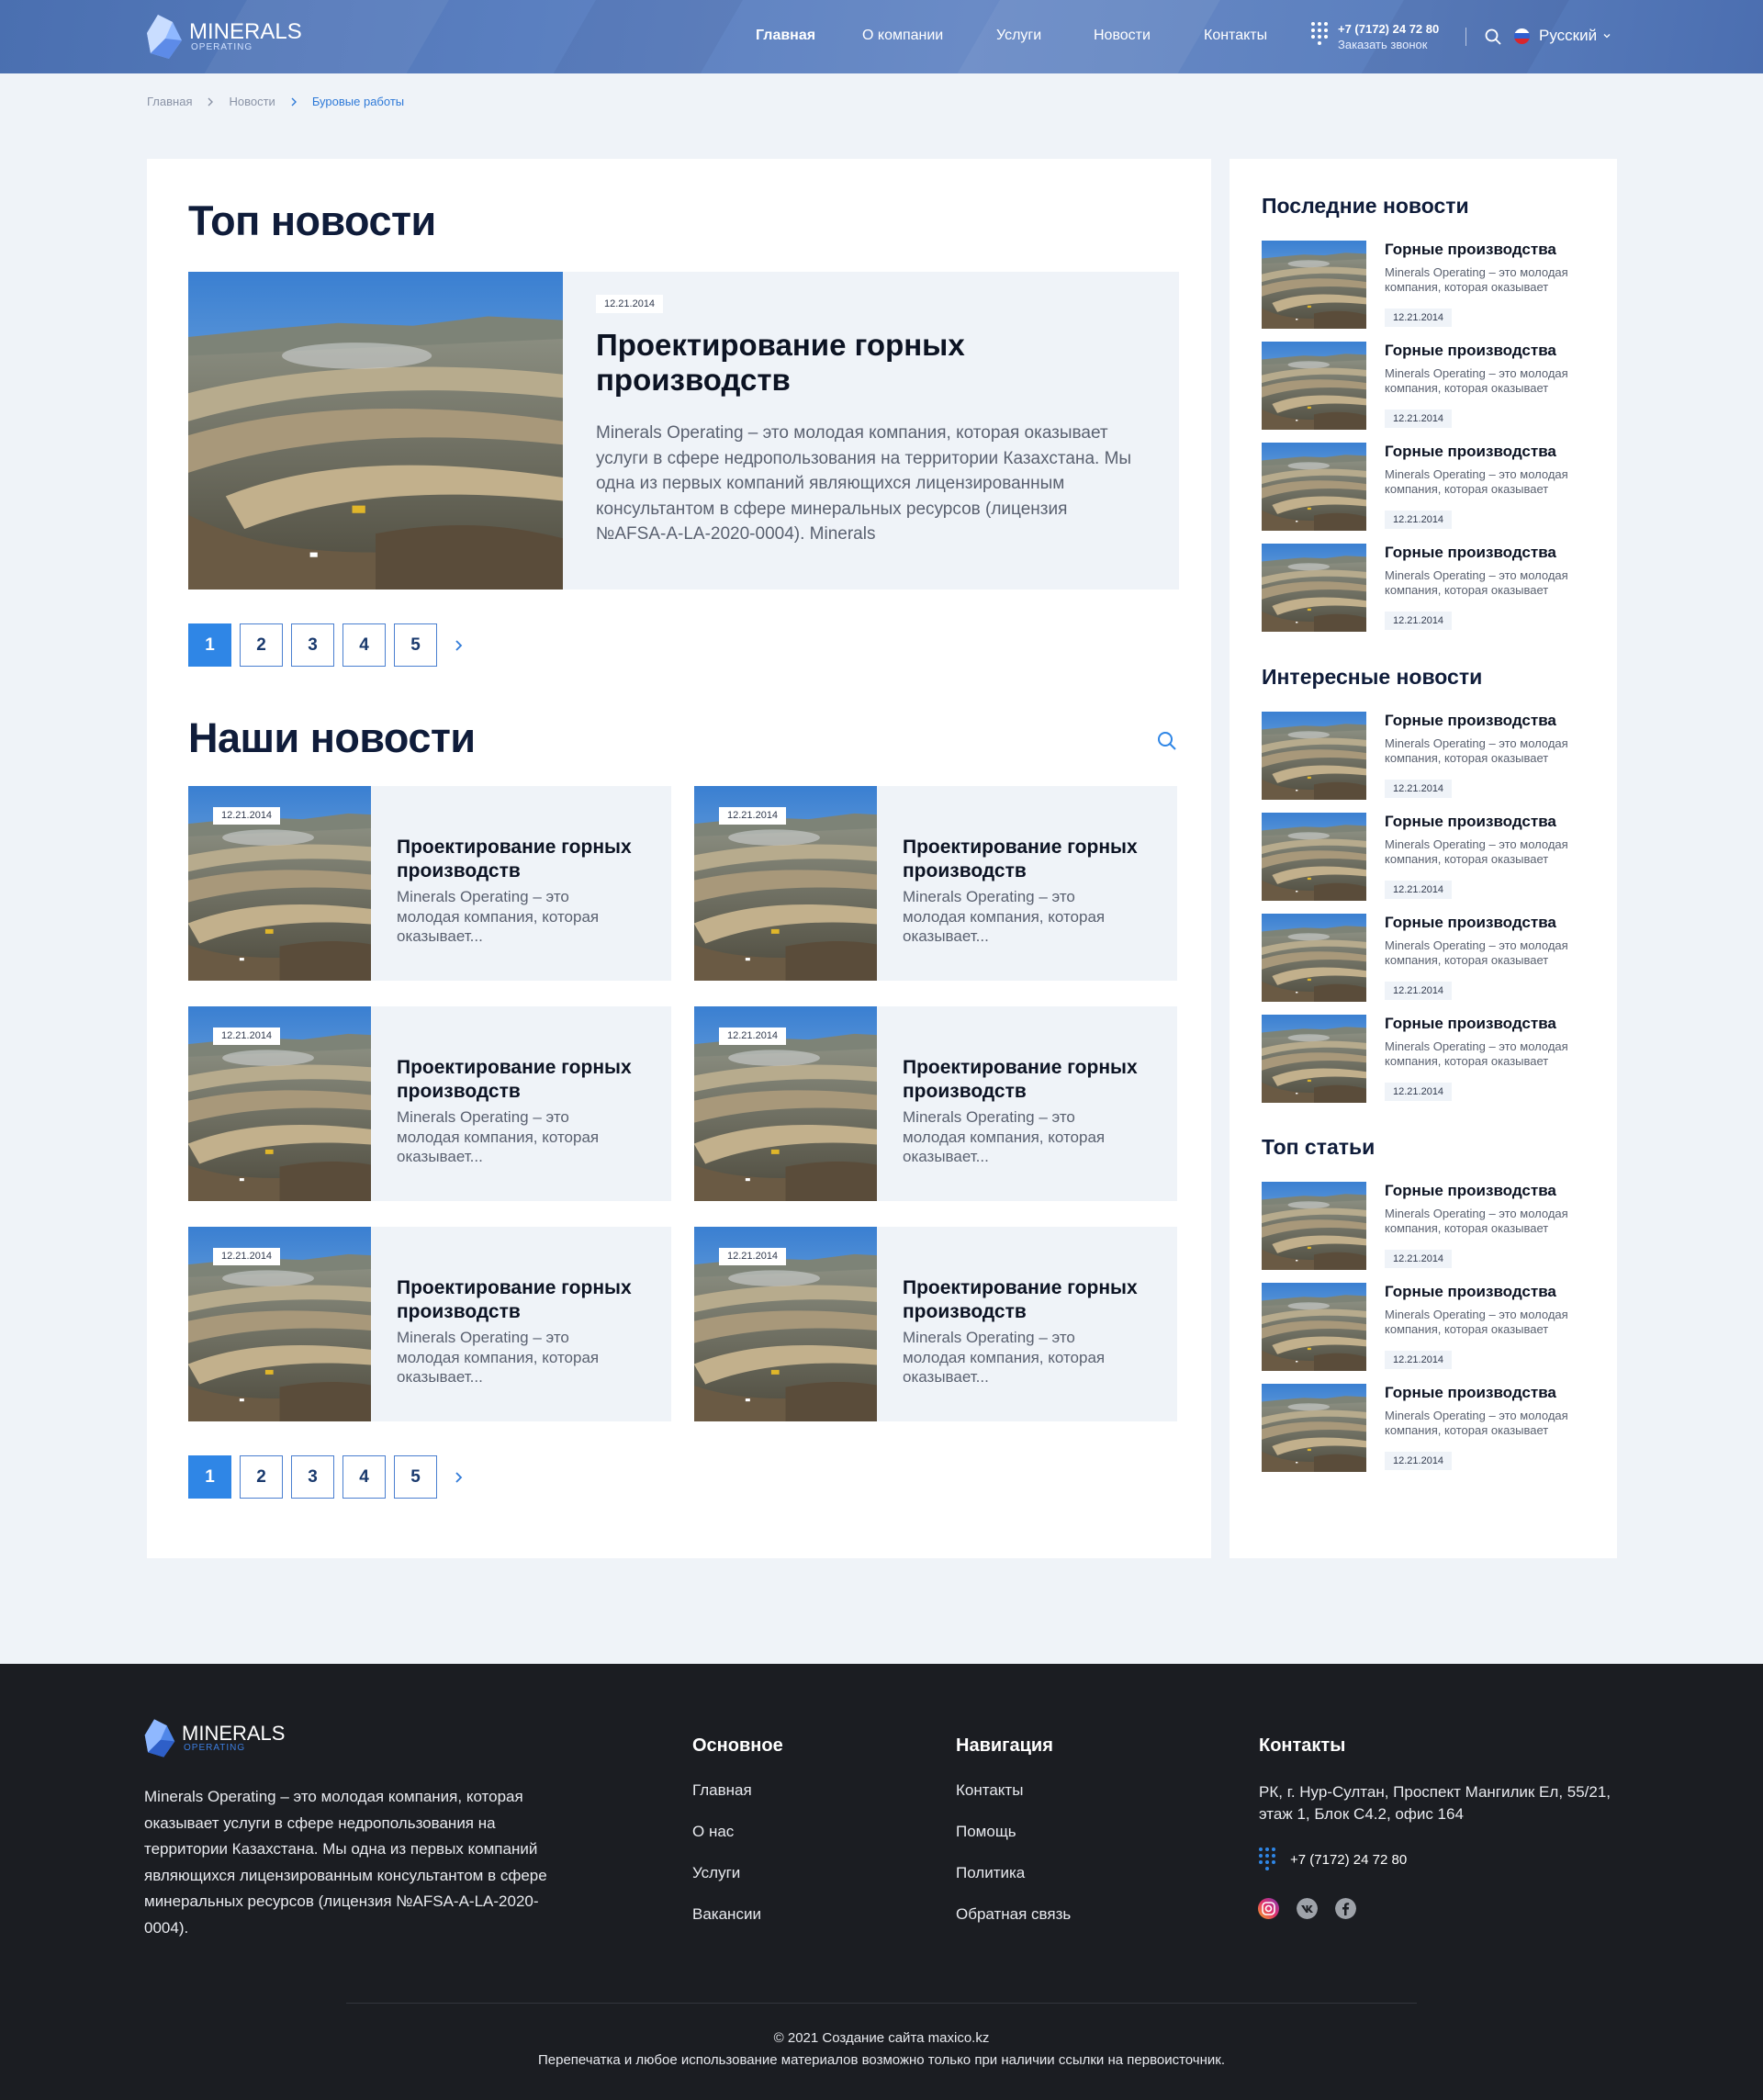  What do you see at coordinates (1235, 36) in the screenshot?
I see `nav-contacts: Контакты` at bounding box center [1235, 36].